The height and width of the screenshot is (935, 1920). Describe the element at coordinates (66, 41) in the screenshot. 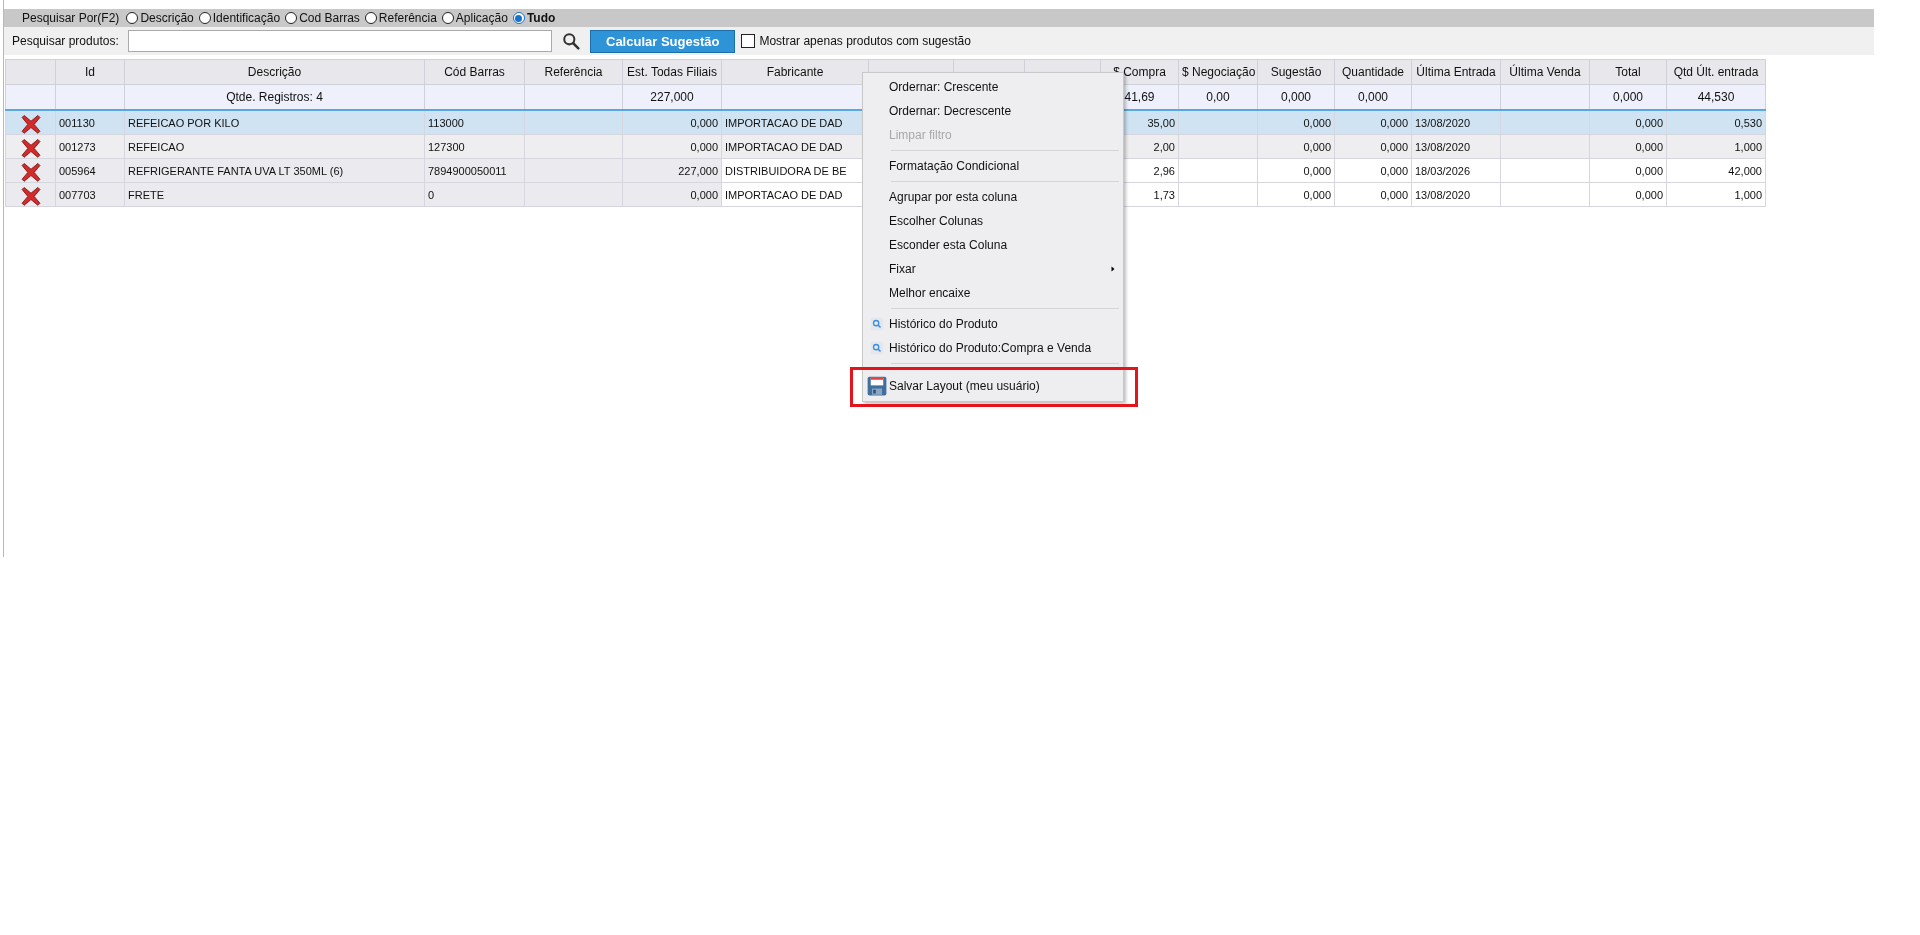

I see `search-label: Pesquisar produtos:` at that location.